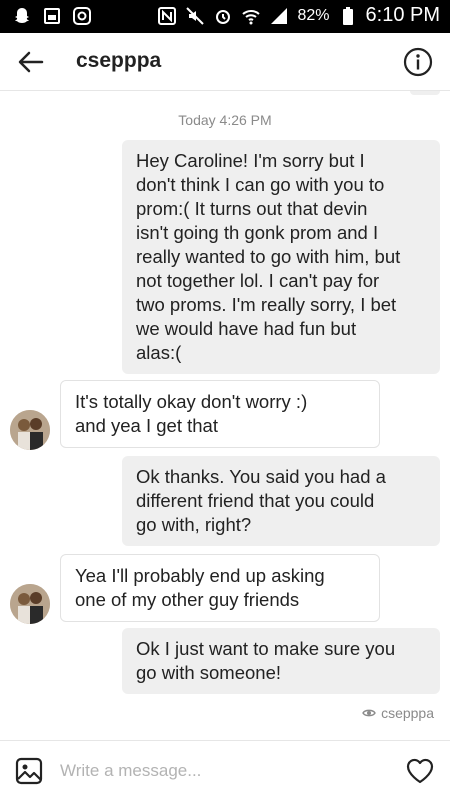  What do you see at coordinates (29, 771) in the screenshot?
I see `image-icon` at bounding box center [29, 771].